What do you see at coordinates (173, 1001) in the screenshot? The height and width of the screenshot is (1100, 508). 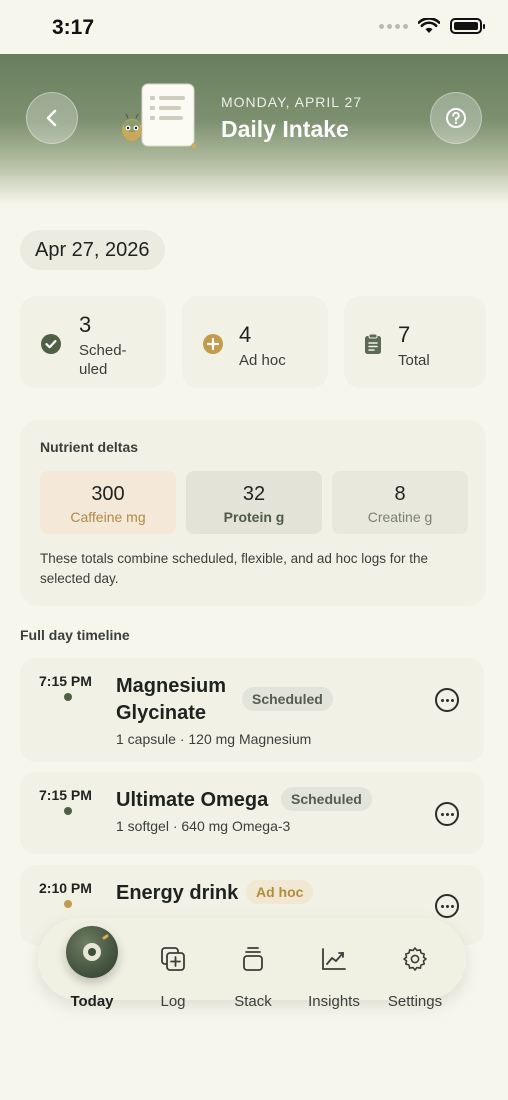 I see `tab-label: Log` at bounding box center [173, 1001].